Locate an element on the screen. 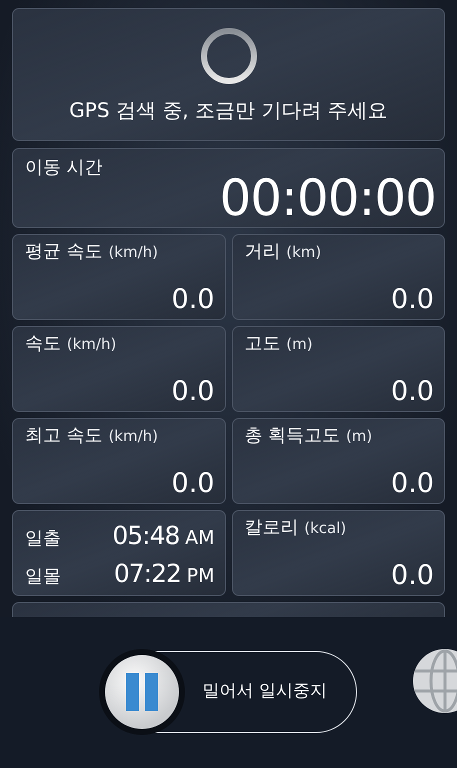 The width and height of the screenshot is (457, 768). stat-label: 평균 속도 (km/h) is located at coordinates (92, 252).